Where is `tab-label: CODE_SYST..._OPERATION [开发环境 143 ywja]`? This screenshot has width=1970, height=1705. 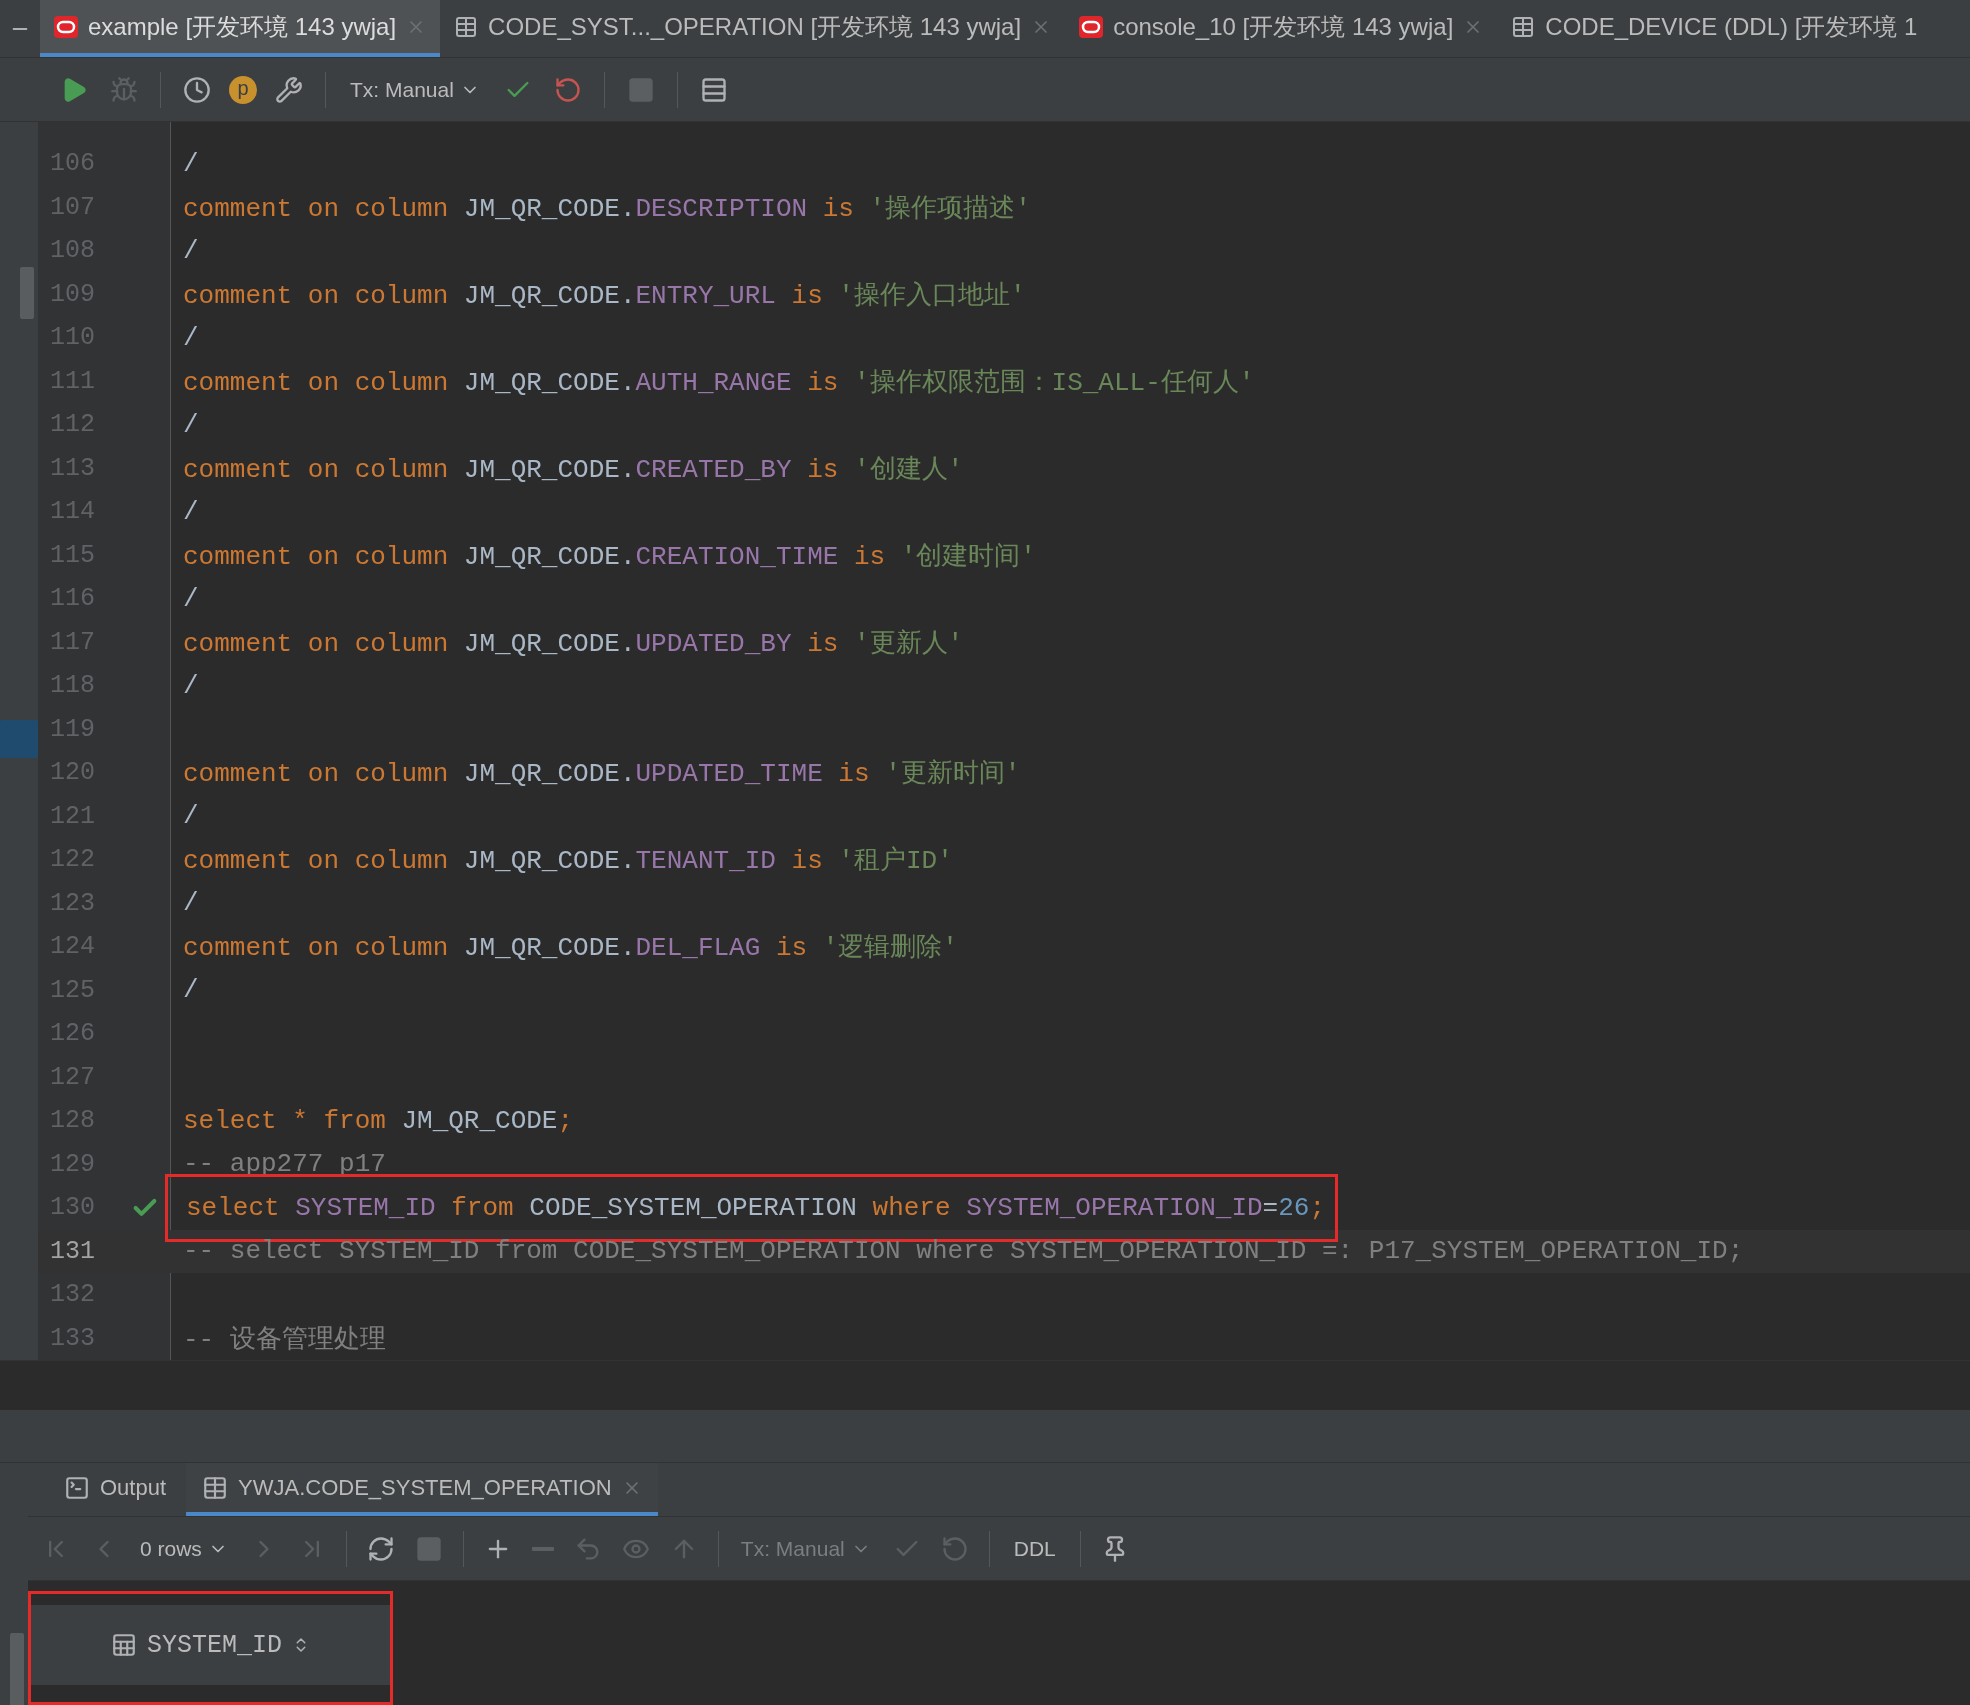
tab-label: CODE_SYST..._OPERATION [开发环境 143 ywja] is located at coordinates (755, 26).